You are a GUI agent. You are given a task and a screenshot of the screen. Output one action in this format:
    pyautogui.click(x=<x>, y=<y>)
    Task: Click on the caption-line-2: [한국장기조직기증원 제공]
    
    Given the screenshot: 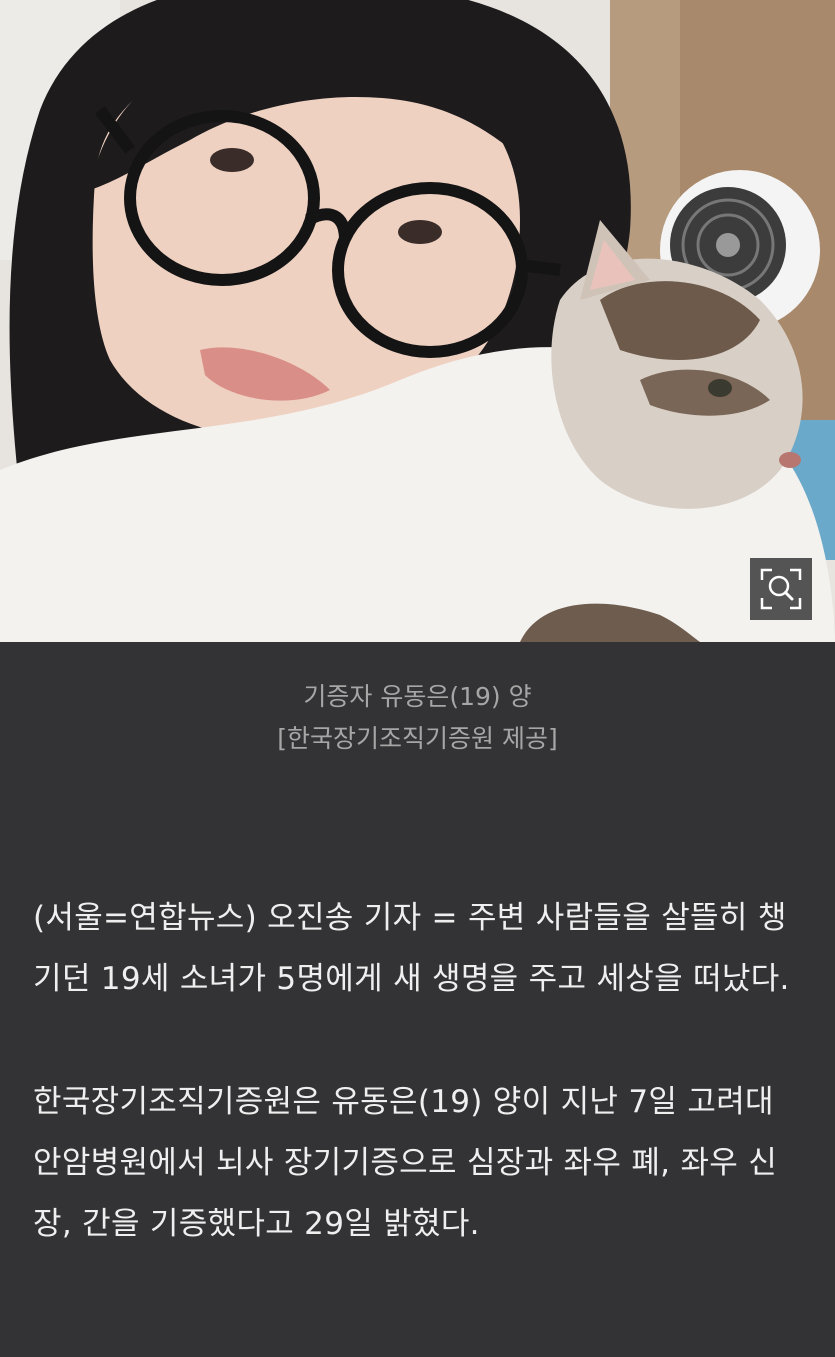 What is the action you would take?
    pyautogui.click(x=417, y=738)
    